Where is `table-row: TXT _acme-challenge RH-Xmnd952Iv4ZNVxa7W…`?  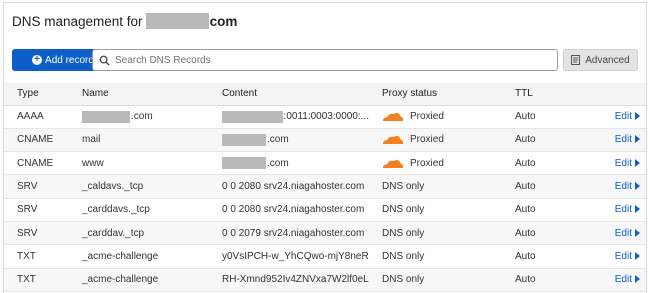 table-row: TXT _acme-challenge RH-Xmnd952Iv4ZNVxa7W… is located at coordinates (325, 280).